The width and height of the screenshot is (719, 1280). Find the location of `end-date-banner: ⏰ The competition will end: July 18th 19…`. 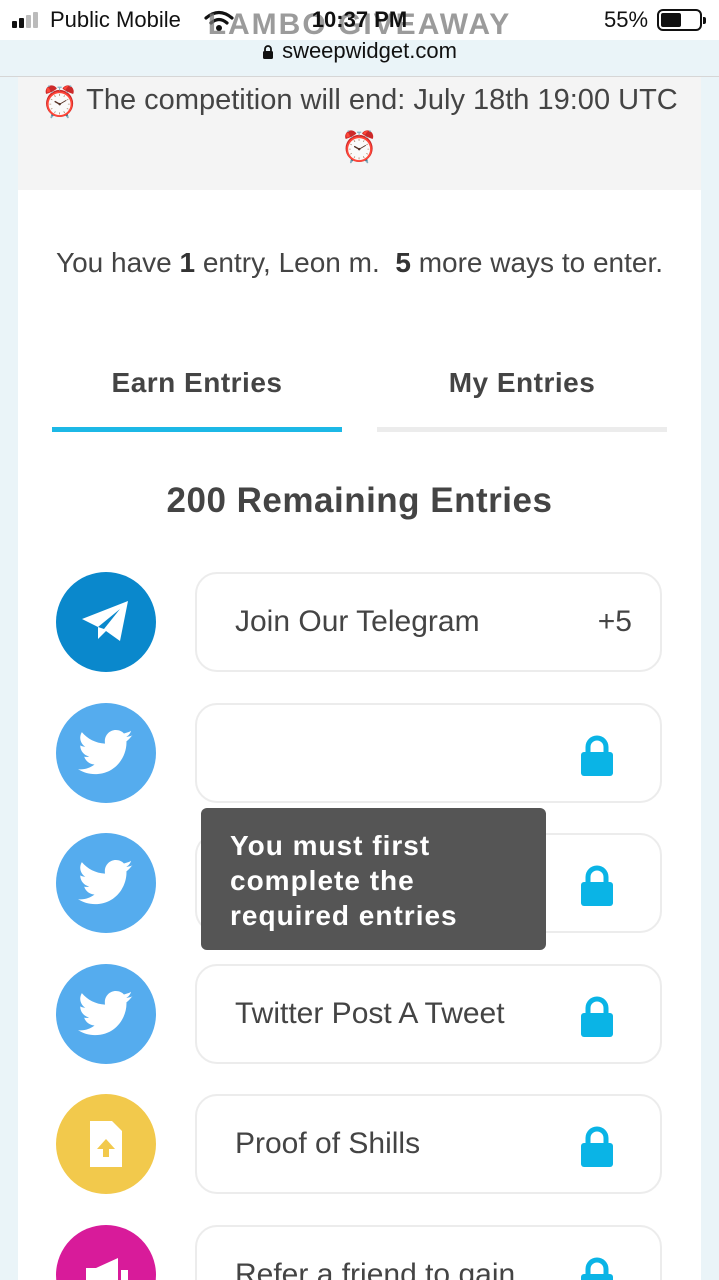

end-date-banner: ⏰ The competition will end: July 18th 19… is located at coordinates (359, 133).